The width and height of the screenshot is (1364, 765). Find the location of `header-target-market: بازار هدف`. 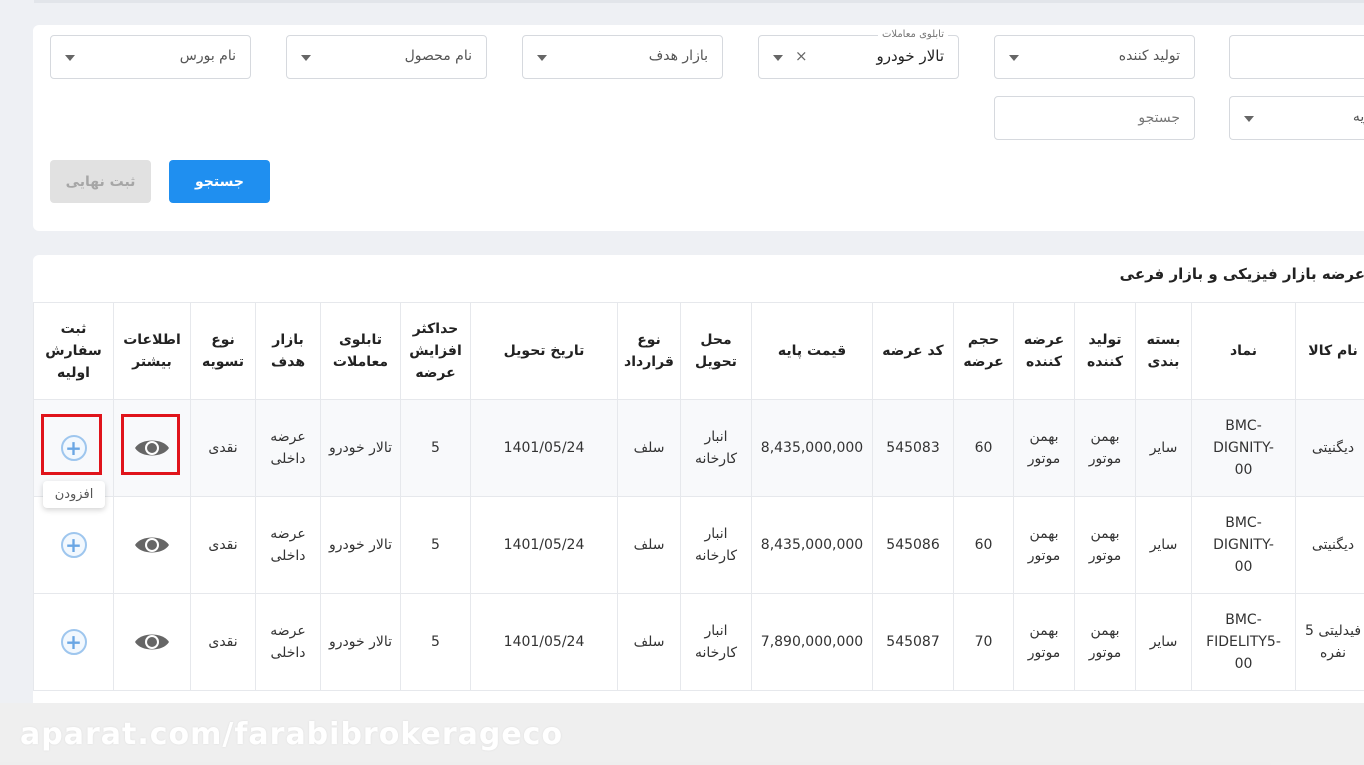

header-target-market: بازار هدف is located at coordinates (287, 351).